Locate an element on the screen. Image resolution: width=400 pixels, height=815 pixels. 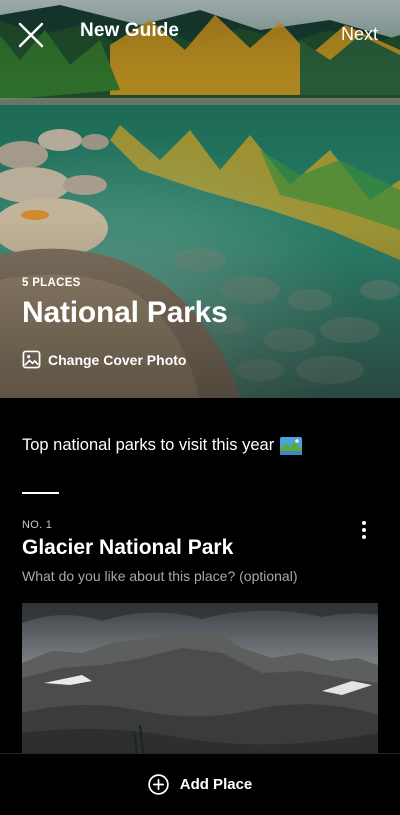
add-place-label: Add Place is located at coordinates (216, 784).